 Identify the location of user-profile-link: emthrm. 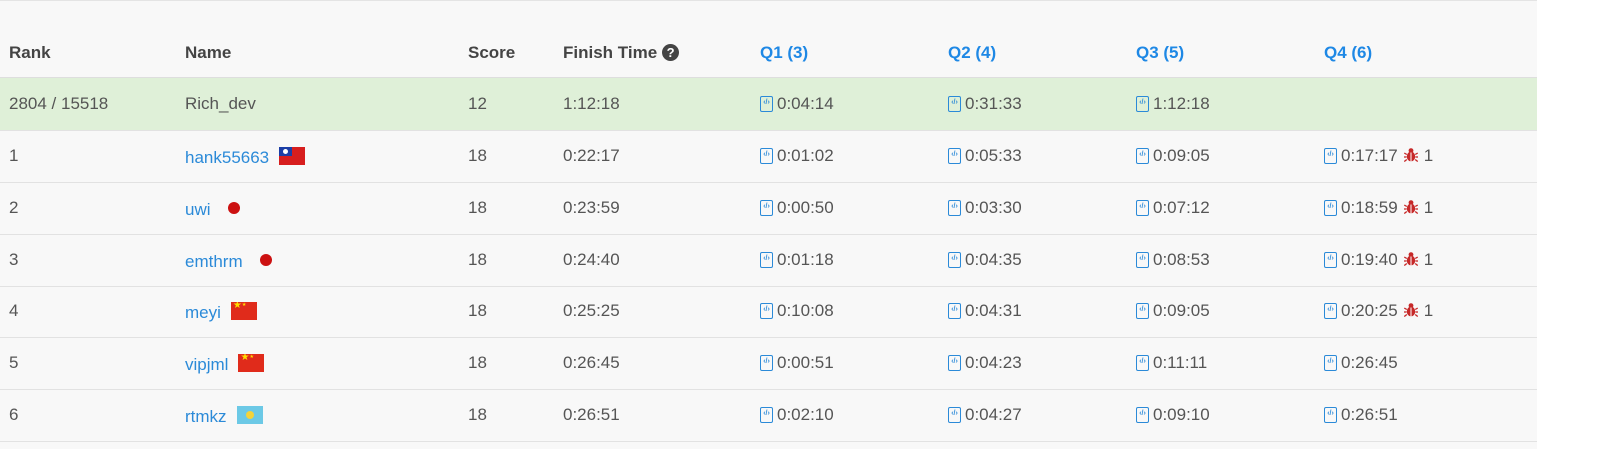
(214, 261).